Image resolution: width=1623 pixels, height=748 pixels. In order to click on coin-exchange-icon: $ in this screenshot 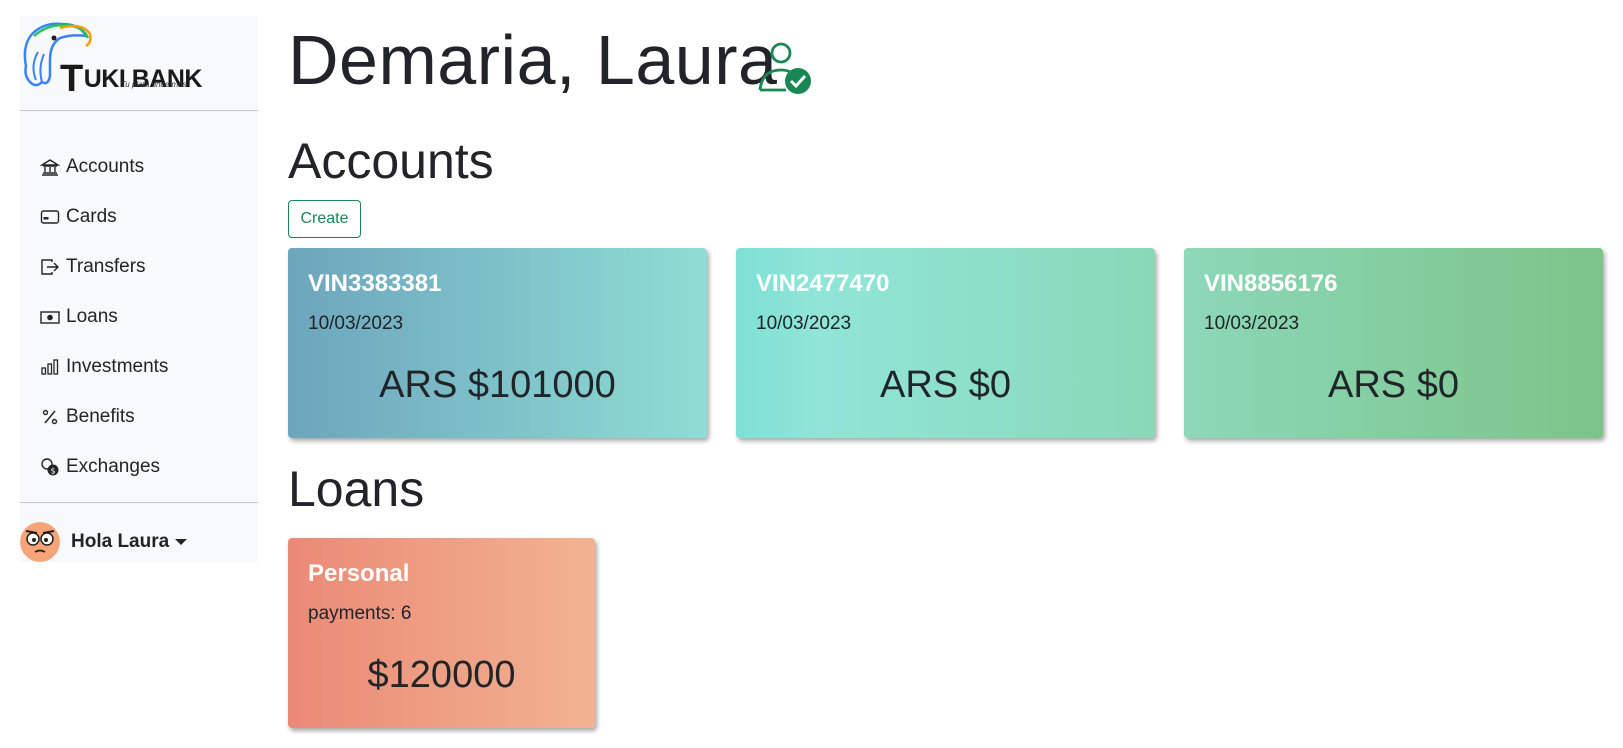, I will do `click(50, 467)`.